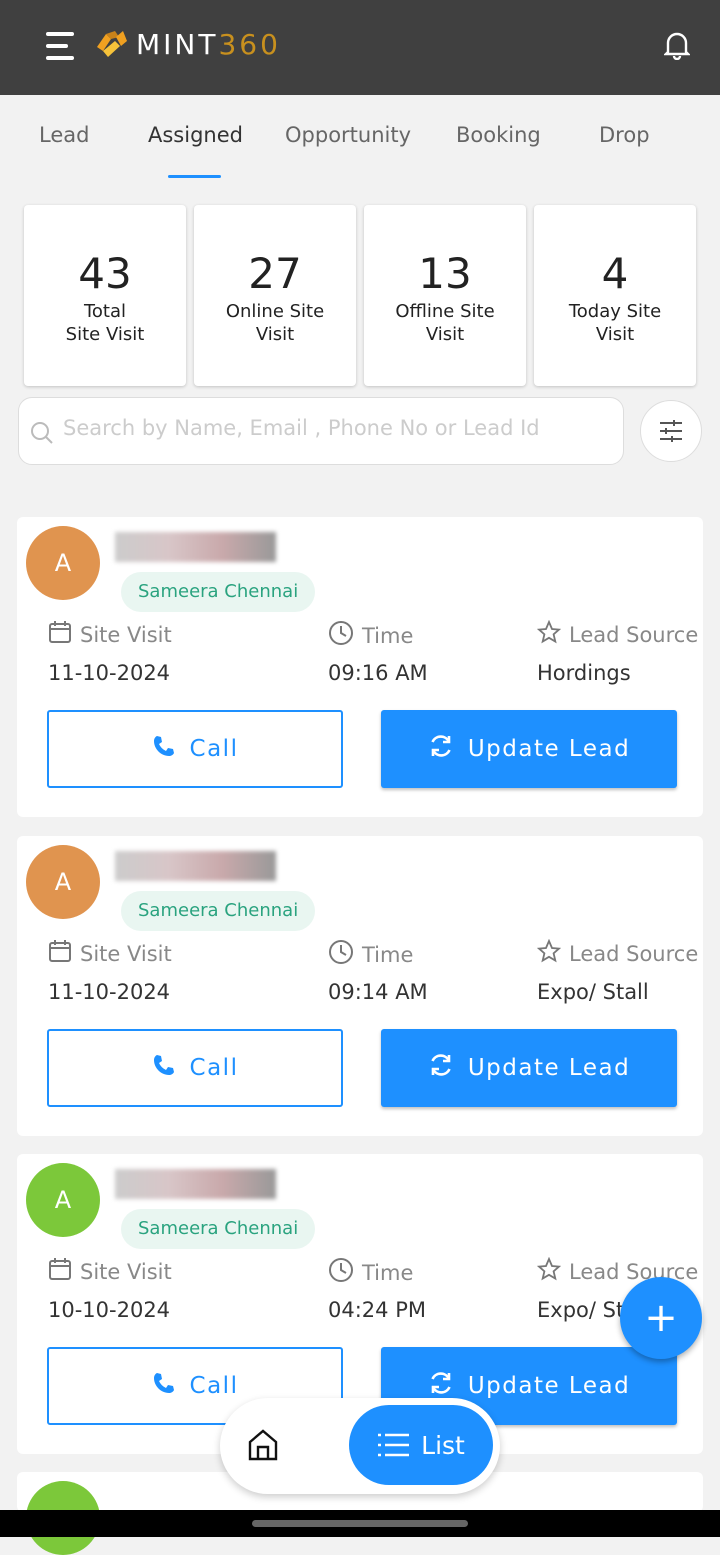  Describe the element at coordinates (445, 323) in the screenshot. I see `stat-label: Offline Site Visit` at that location.